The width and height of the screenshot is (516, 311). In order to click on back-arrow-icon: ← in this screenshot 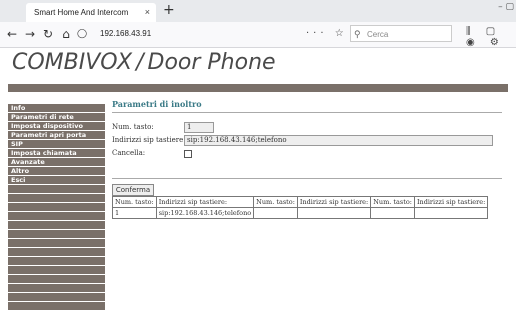, I will do `click(12, 34)`.